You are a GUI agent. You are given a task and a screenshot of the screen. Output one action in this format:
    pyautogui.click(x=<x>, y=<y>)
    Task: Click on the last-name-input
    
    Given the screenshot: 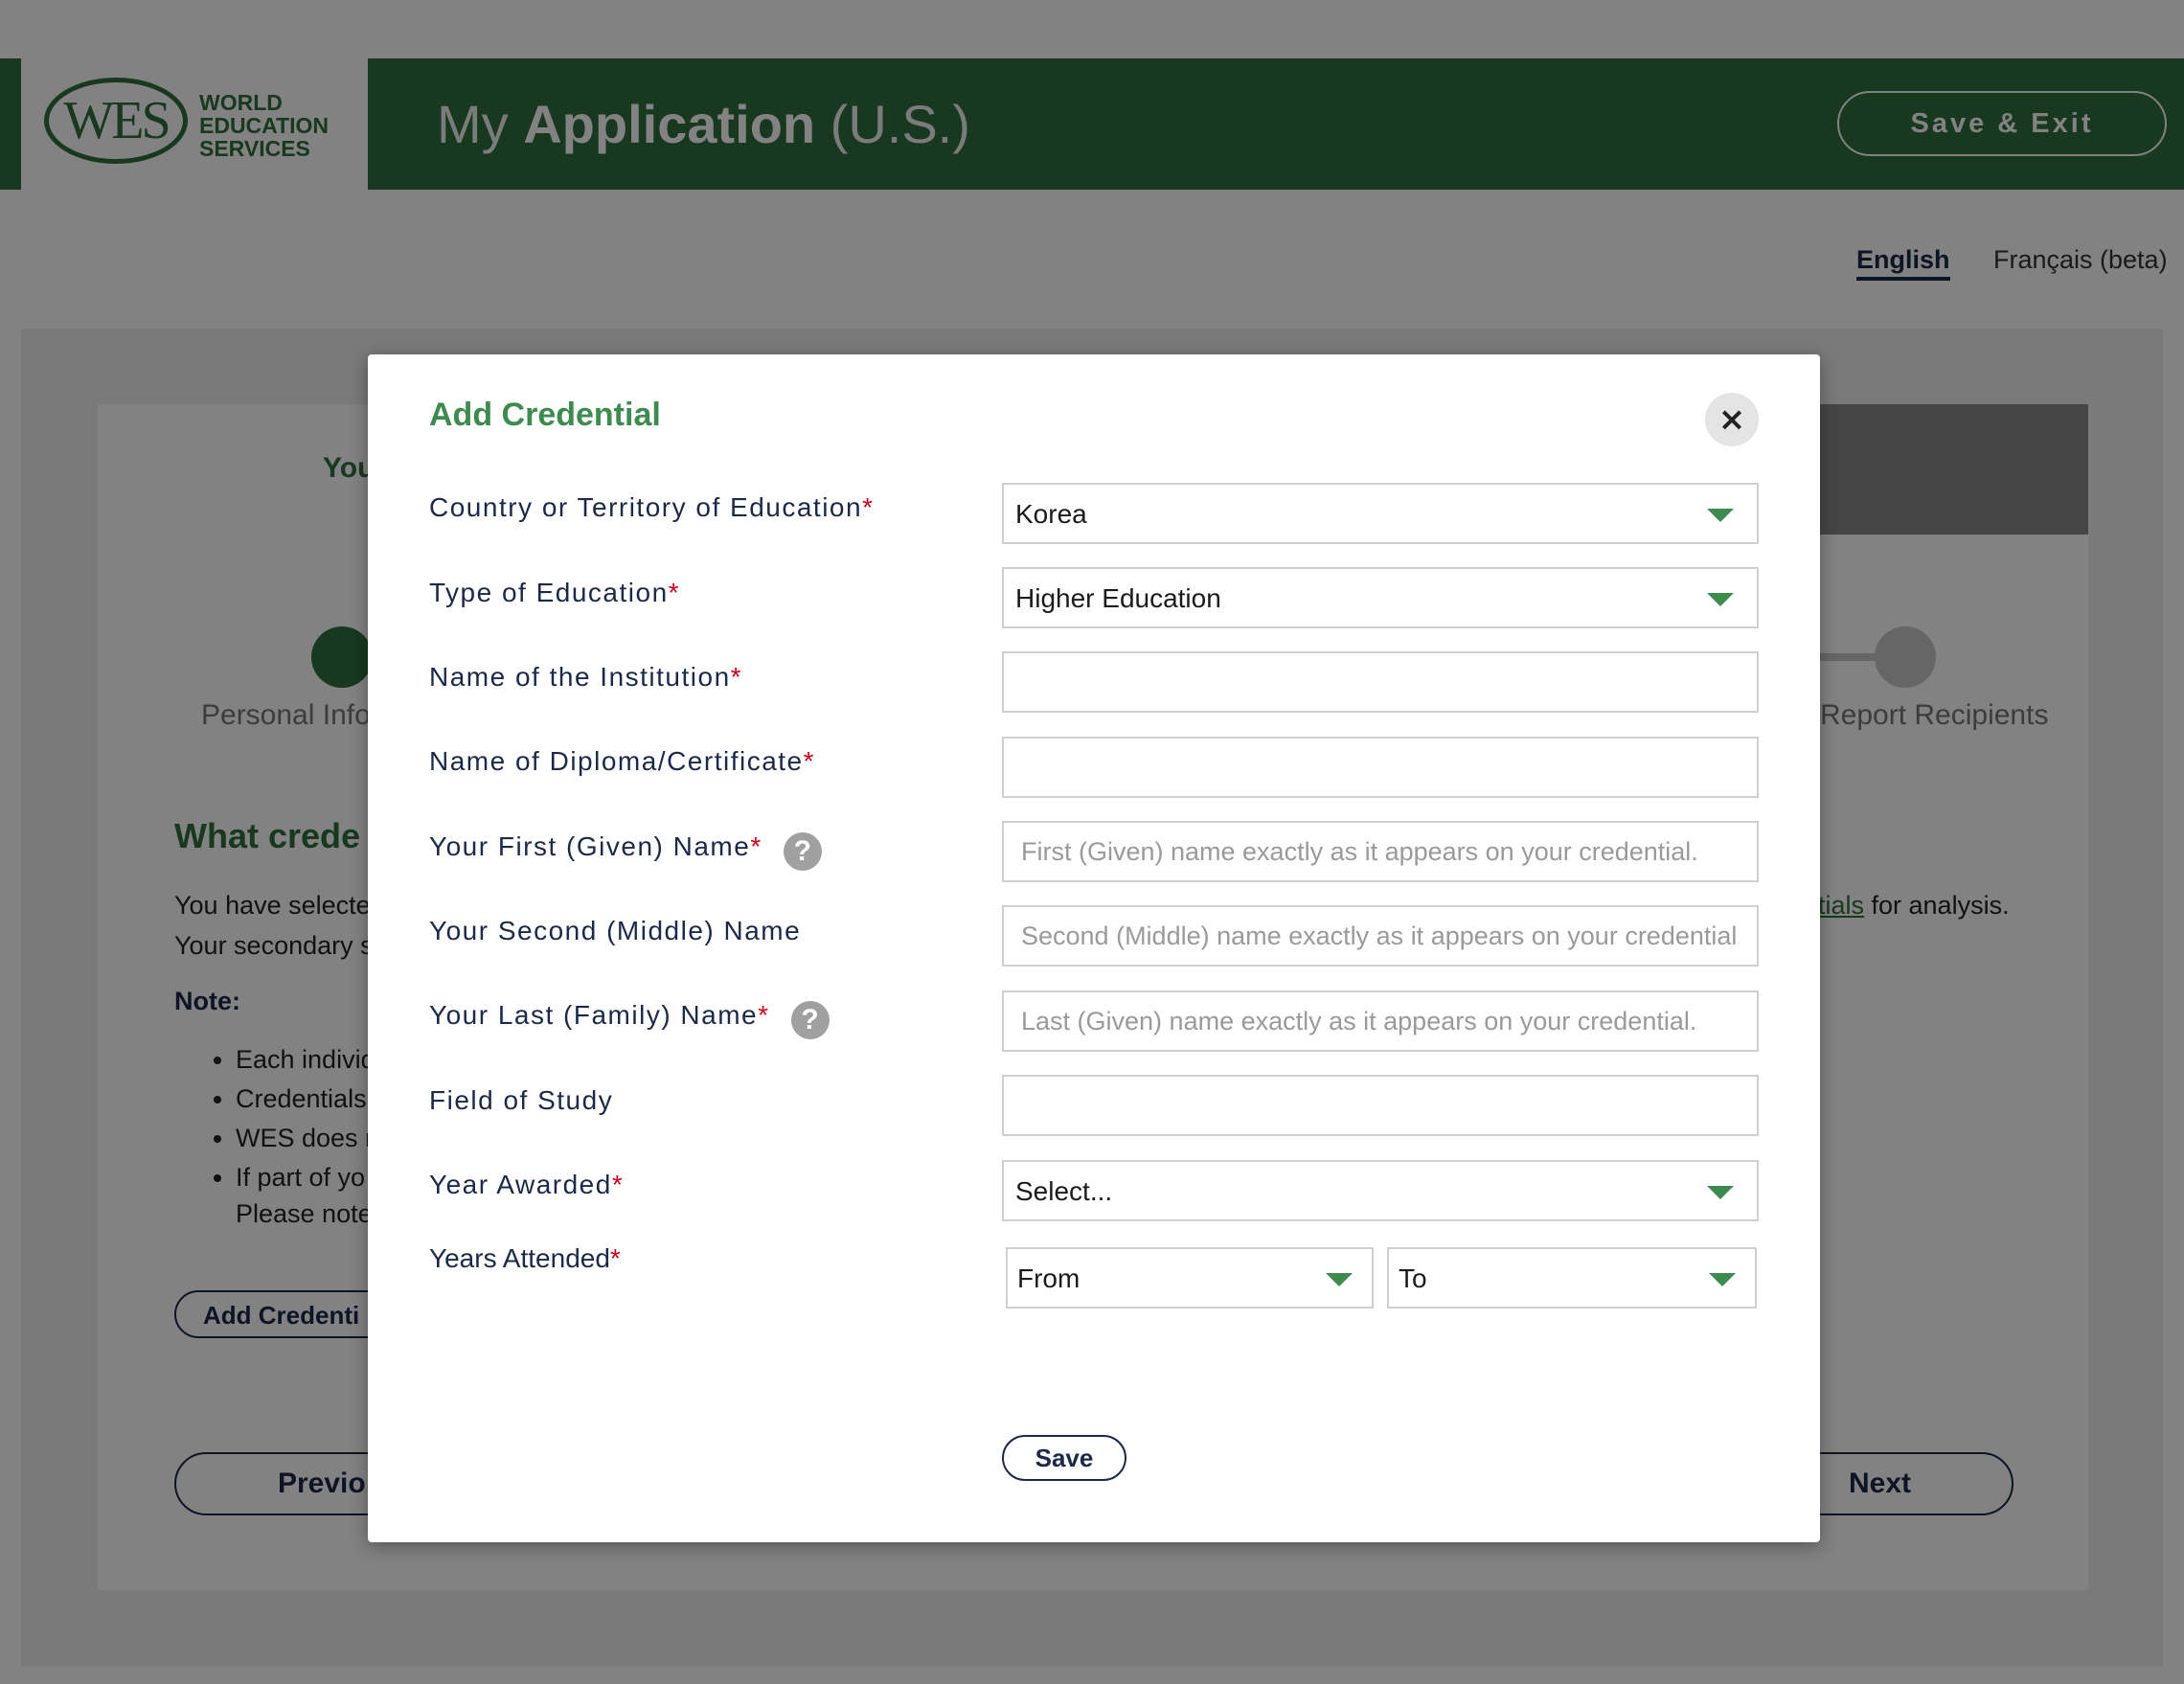 What is the action you would take?
    pyautogui.click(x=1380, y=1021)
    